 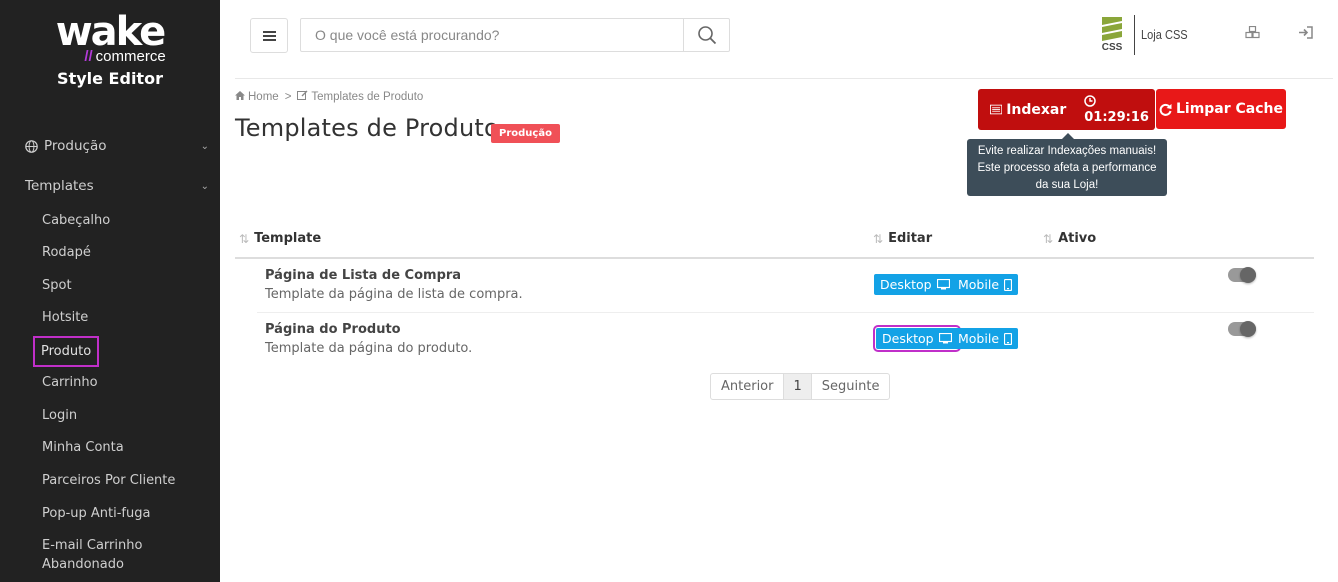 I want to click on sidebar-item-rodape: Rodapé, so click(x=66, y=252).